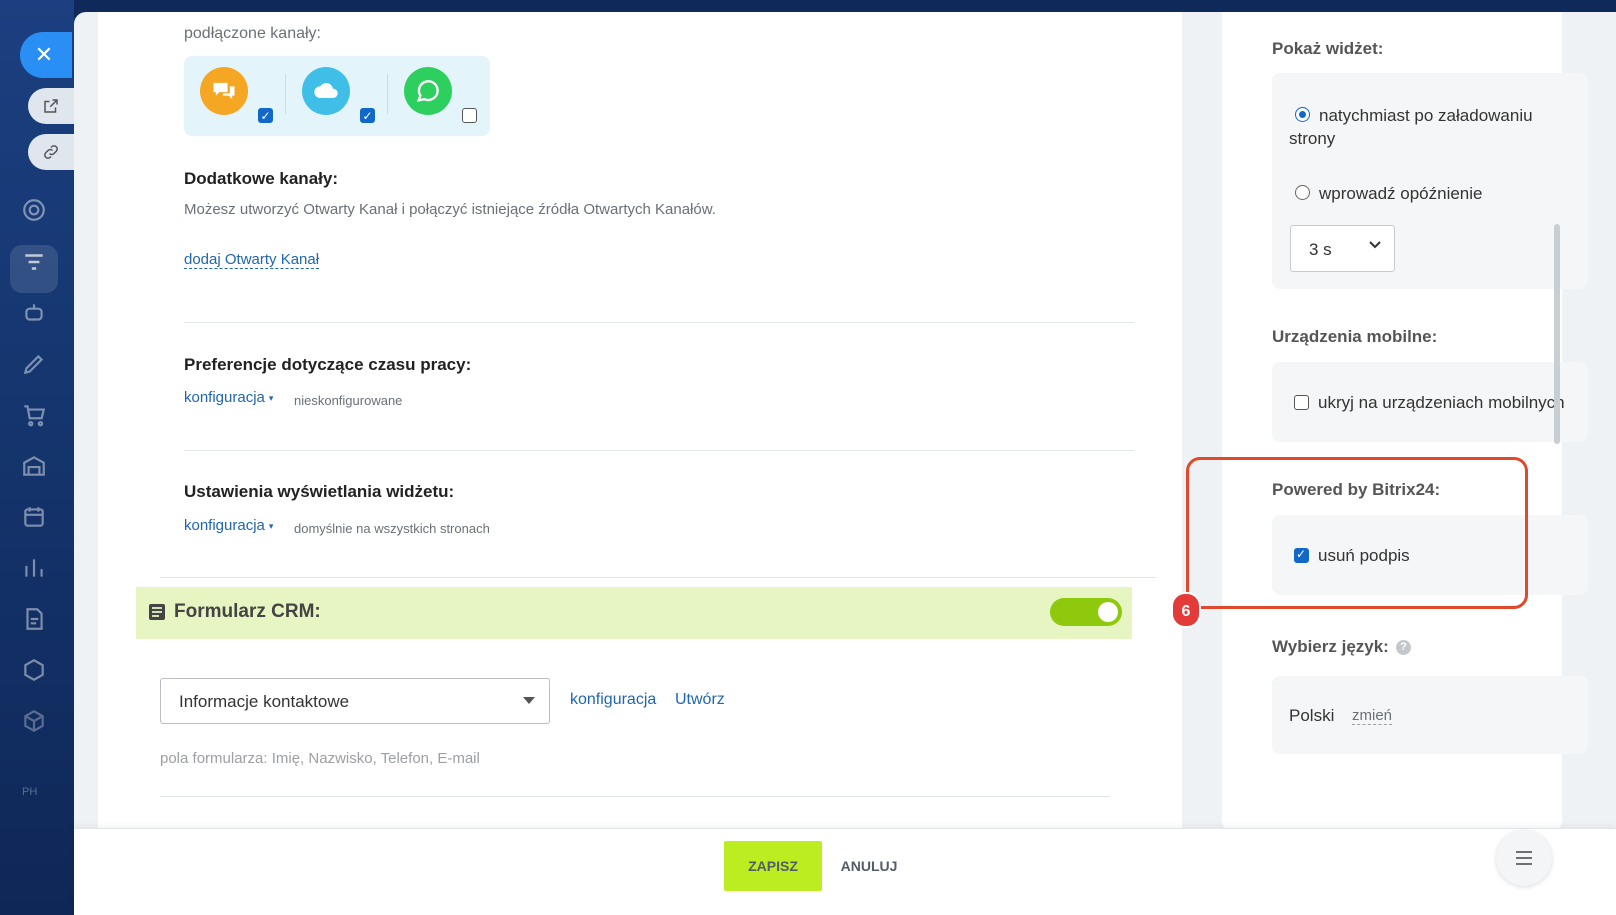 This screenshot has height=915, width=1616. What do you see at coordinates (1557, 334) in the screenshot?
I see `scrollbar` at bounding box center [1557, 334].